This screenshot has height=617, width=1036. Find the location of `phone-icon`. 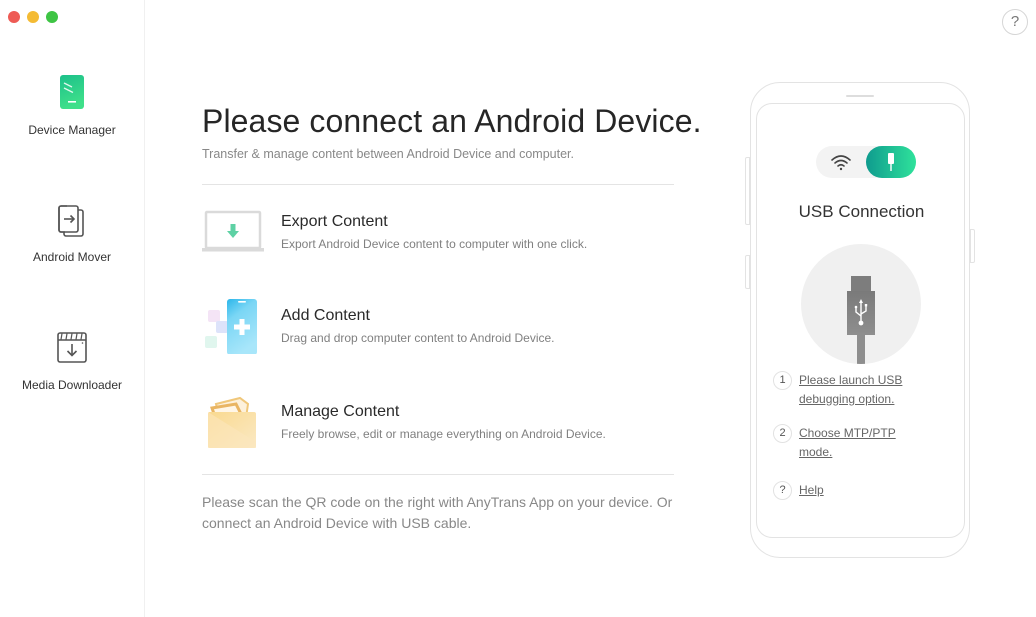

phone-icon is located at coordinates (72, 92).